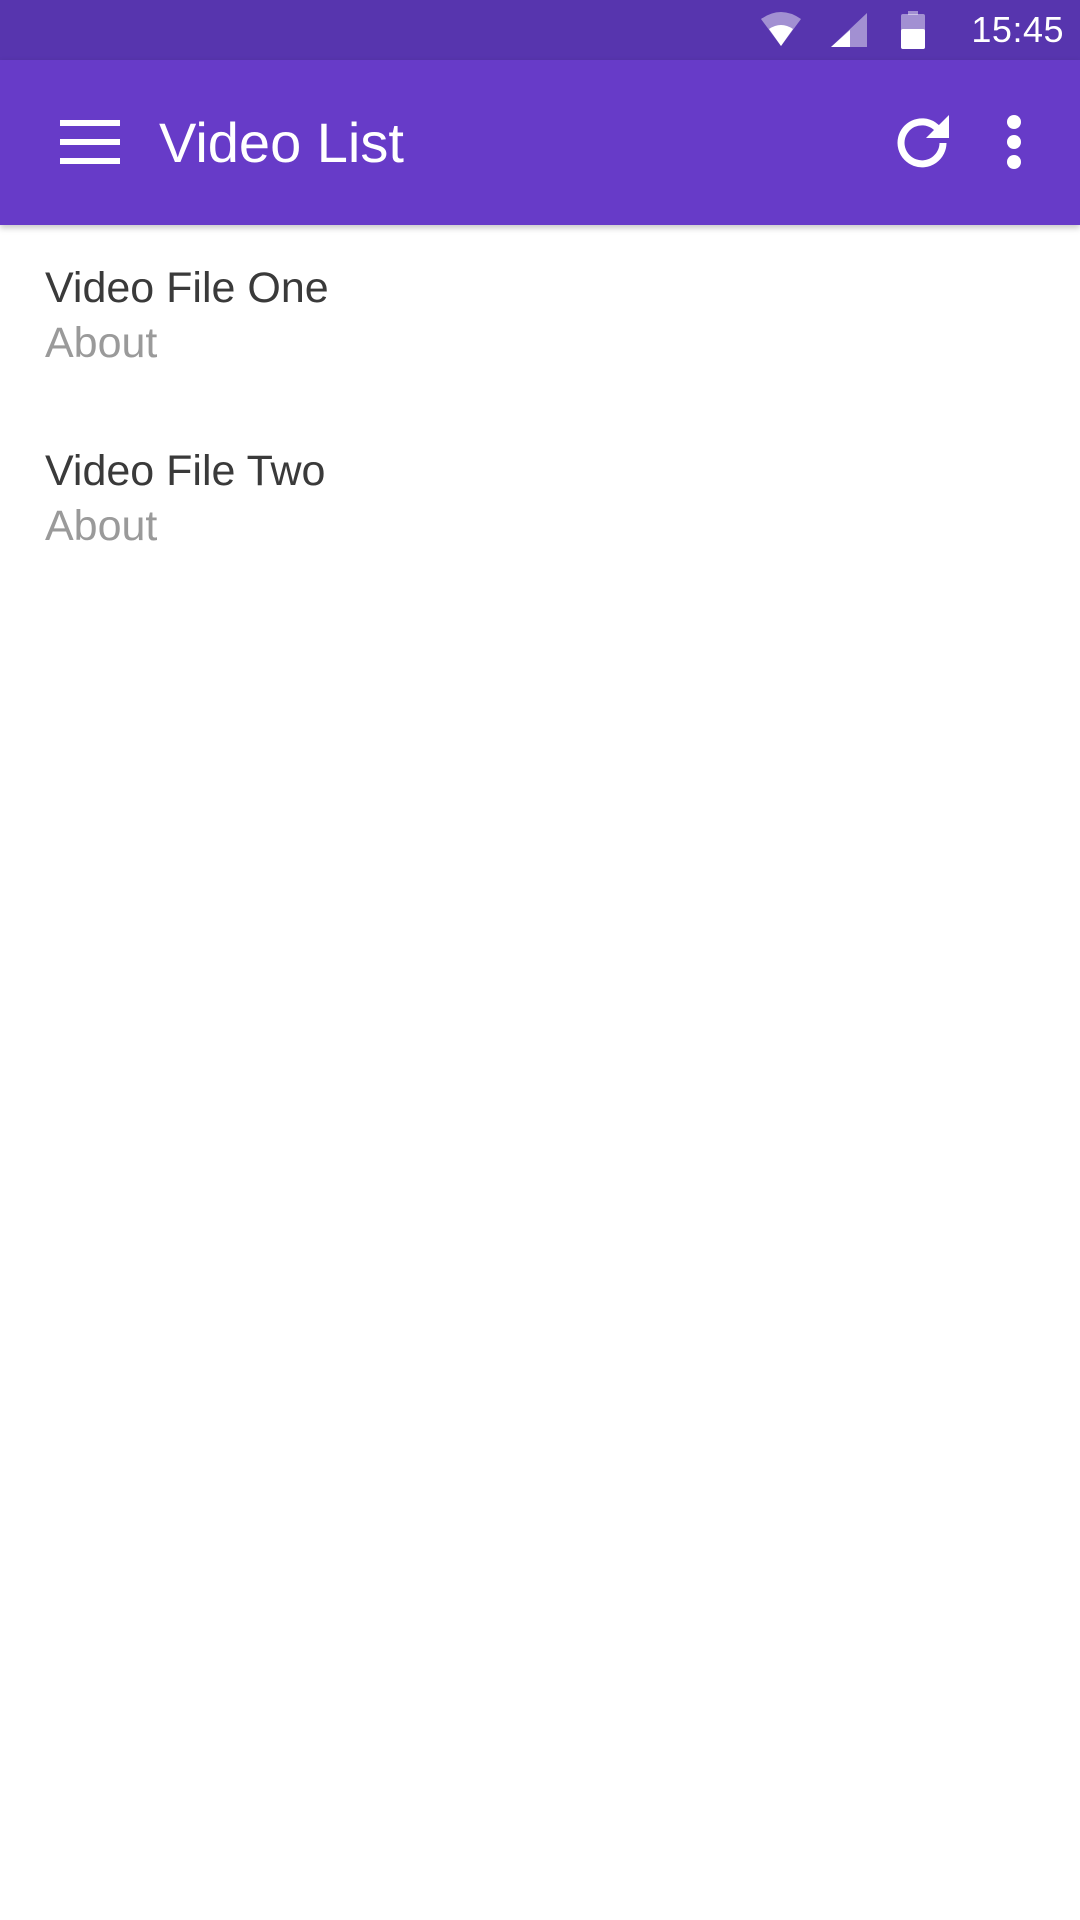 The height and width of the screenshot is (1920, 1080). Describe the element at coordinates (540, 499) in the screenshot. I see `list-item: Video File Two About` at that location.